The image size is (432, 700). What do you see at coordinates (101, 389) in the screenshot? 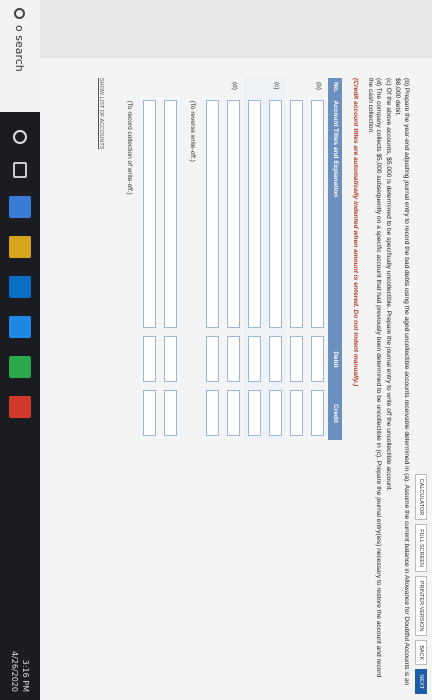
I see `show-list-of-accounts-link: SHOW LIST OF ACCOUNTS` at bounding box center [101, 389].